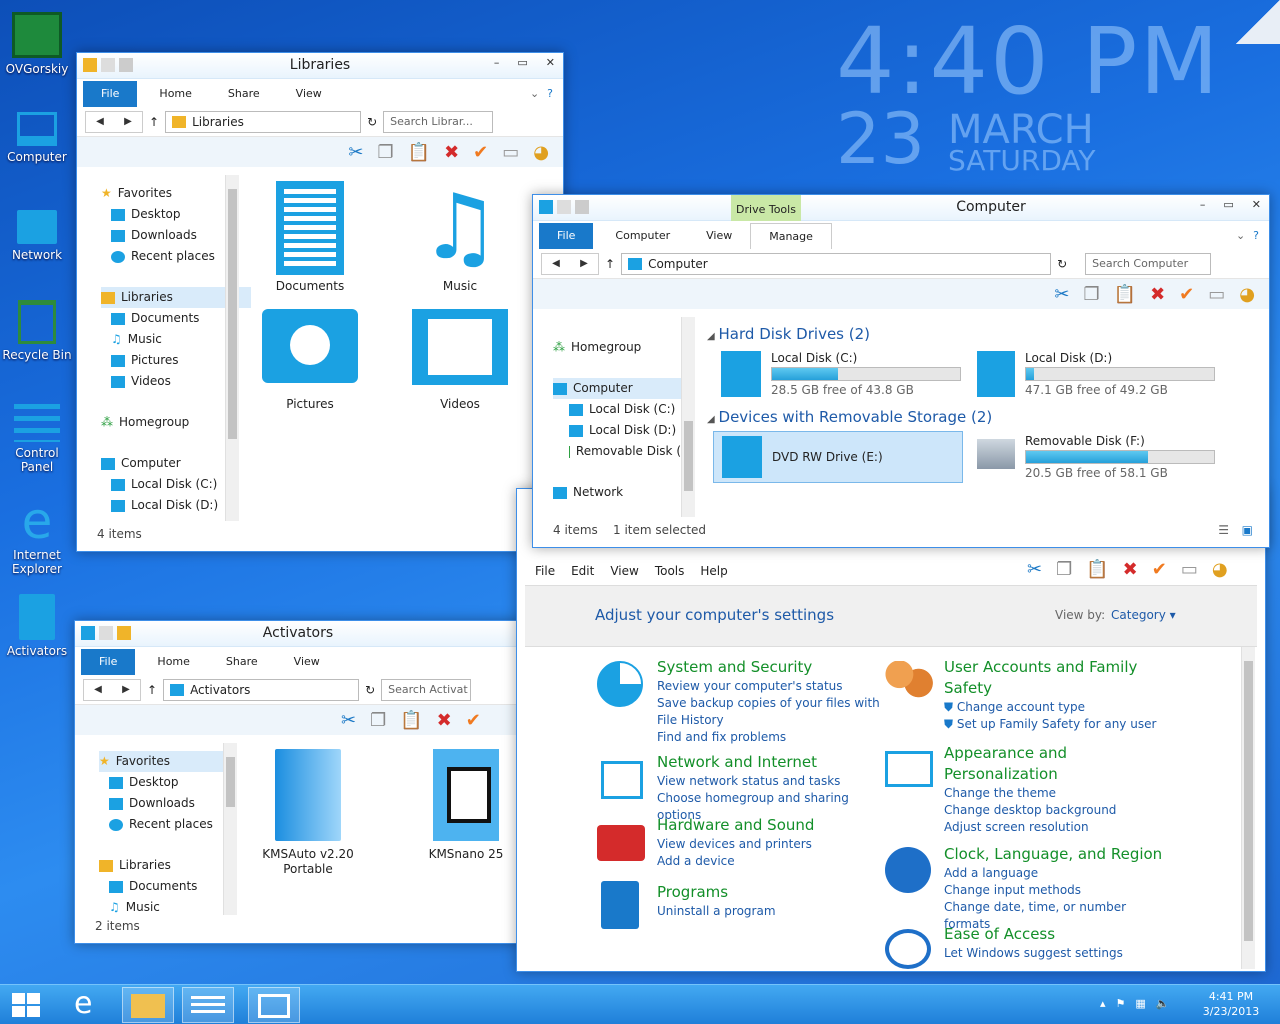 This screenshot has height=1024, width=1280. What do you see at coordinates (546, 207) in the screenshot?
I see `computer-icon` at bounding box center [546, 207].